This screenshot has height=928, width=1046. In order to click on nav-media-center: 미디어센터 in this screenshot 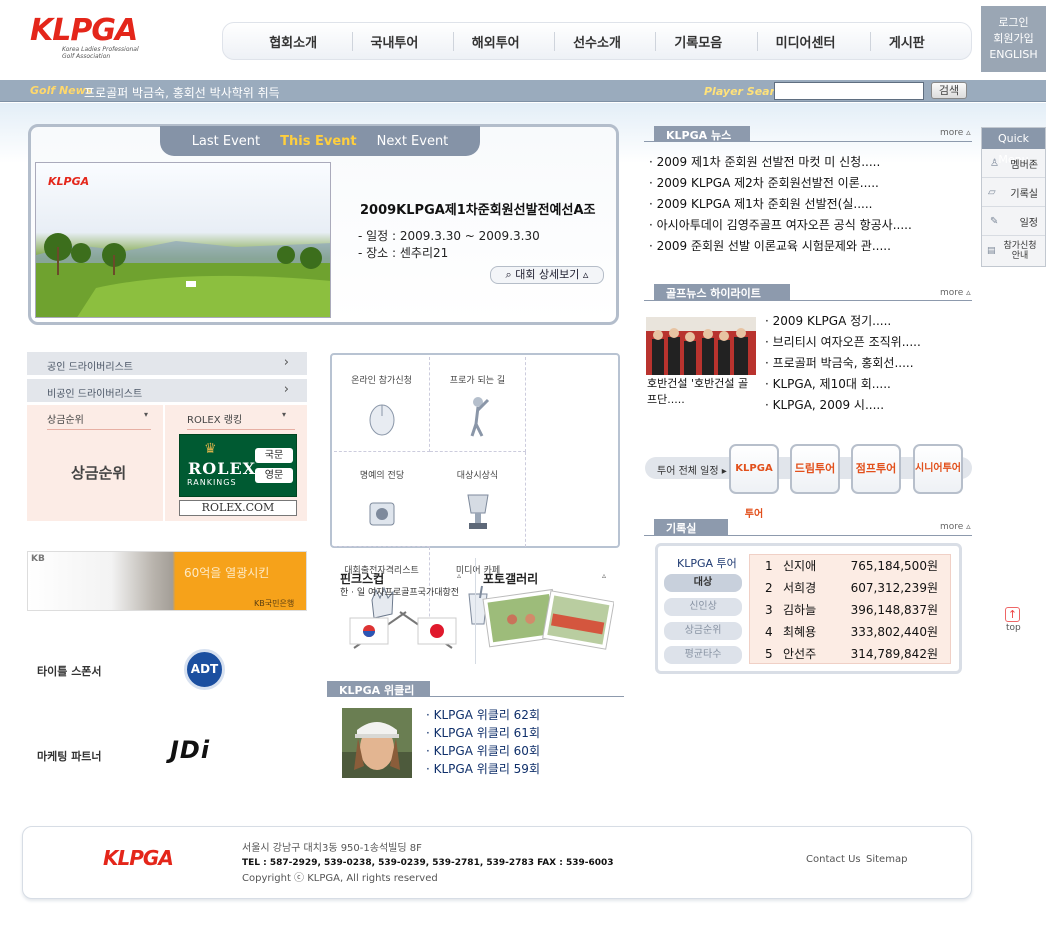, I will do `click(805, 41)`.